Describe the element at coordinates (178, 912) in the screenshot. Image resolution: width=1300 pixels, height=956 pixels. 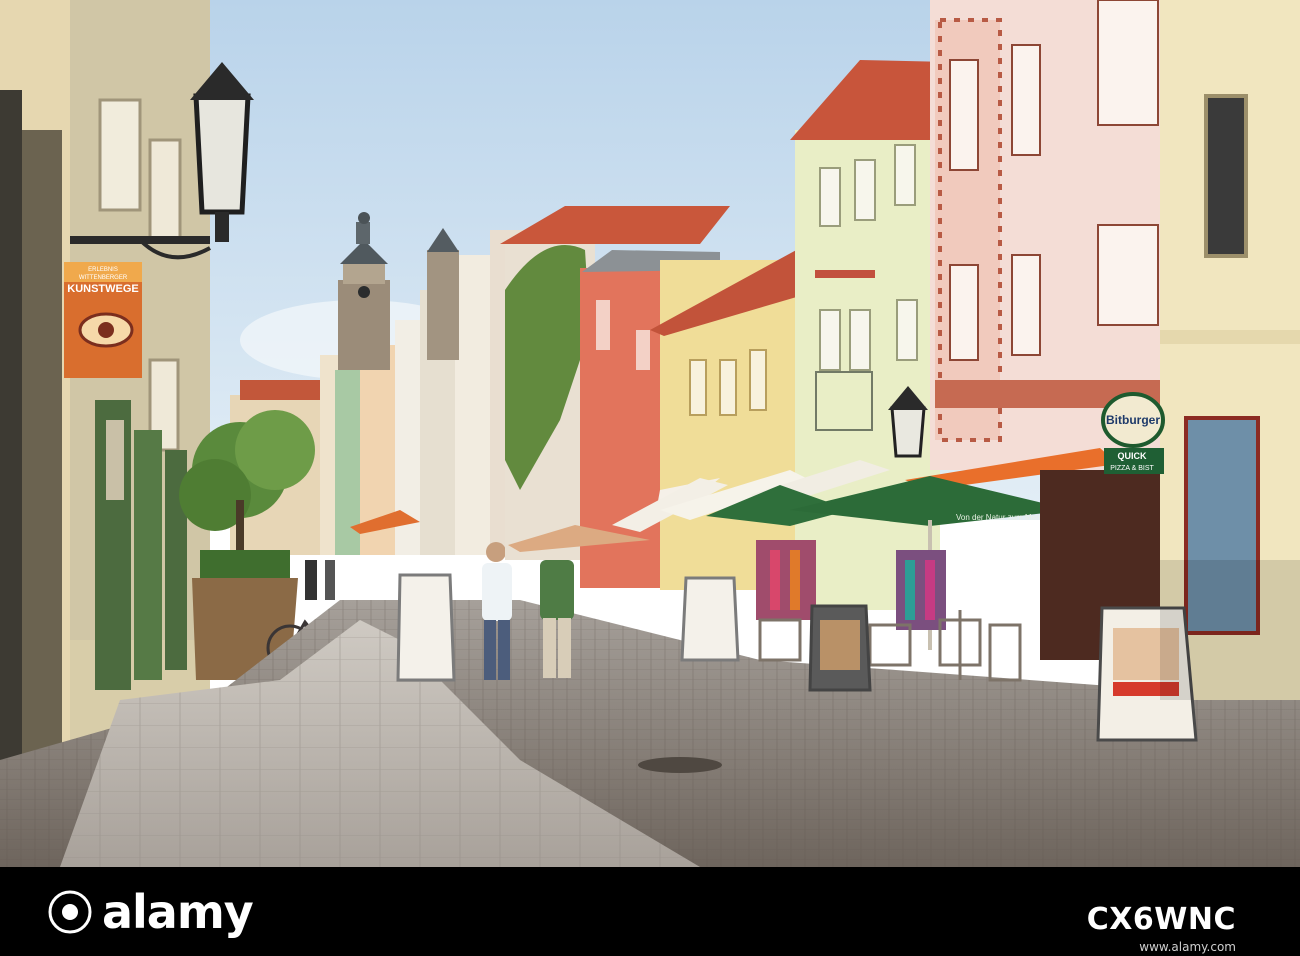
I see `alamy-brand-text: alamy` at that location.